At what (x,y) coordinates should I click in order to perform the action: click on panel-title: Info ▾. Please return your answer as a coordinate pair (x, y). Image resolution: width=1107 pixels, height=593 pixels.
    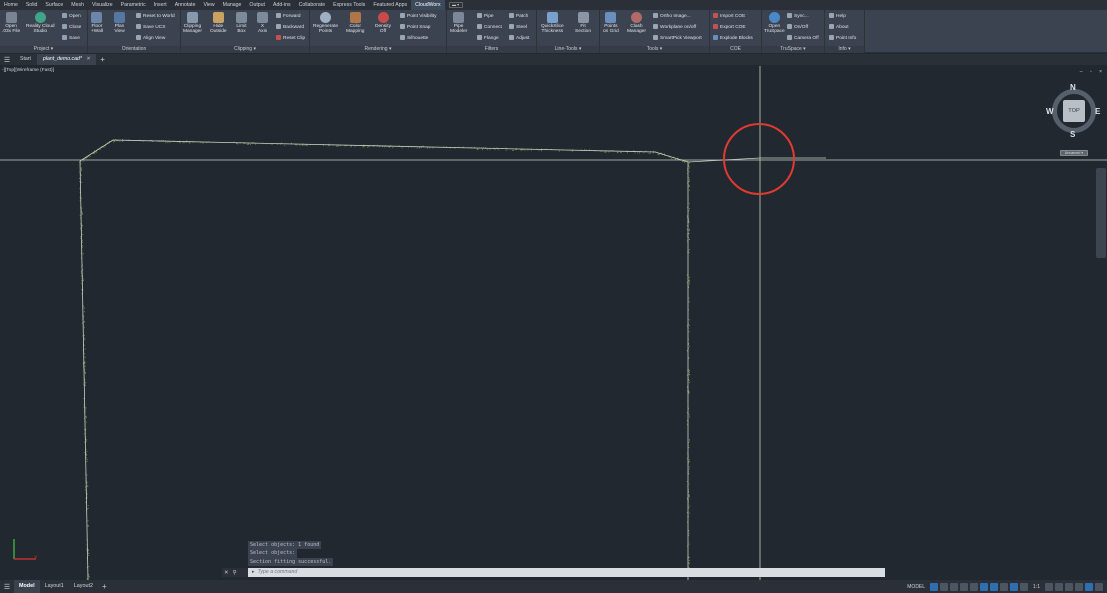
    Looking at the image, I should click on (844, 49).